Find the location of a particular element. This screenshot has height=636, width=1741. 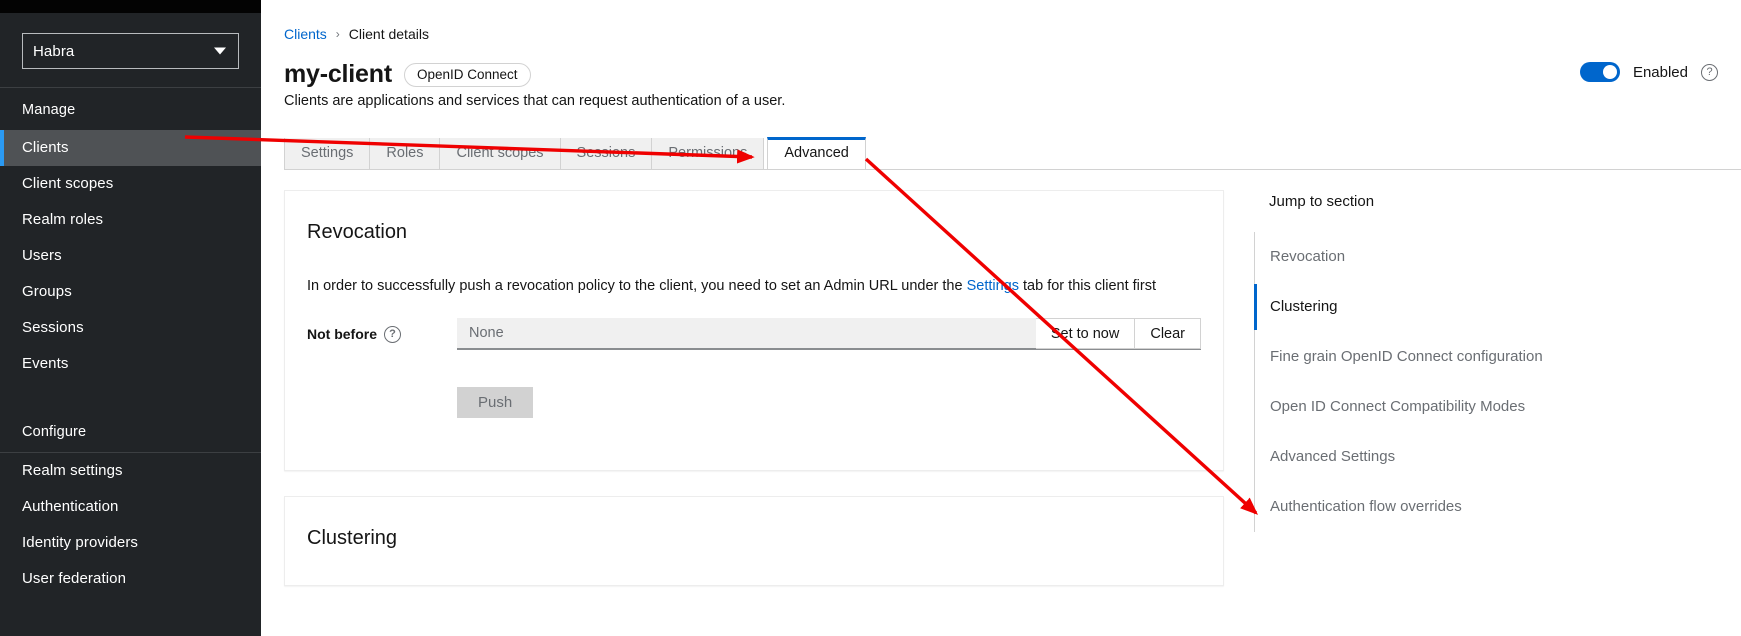

realm-selector-value: Habra is located at coordinates (54, 51).